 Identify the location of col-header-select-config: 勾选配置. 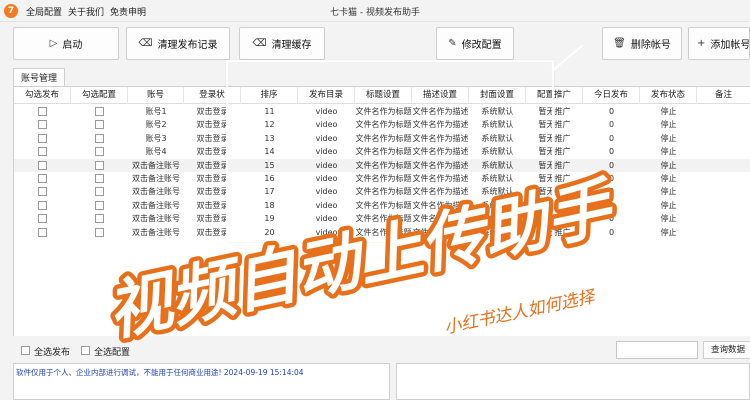
(99, 95).